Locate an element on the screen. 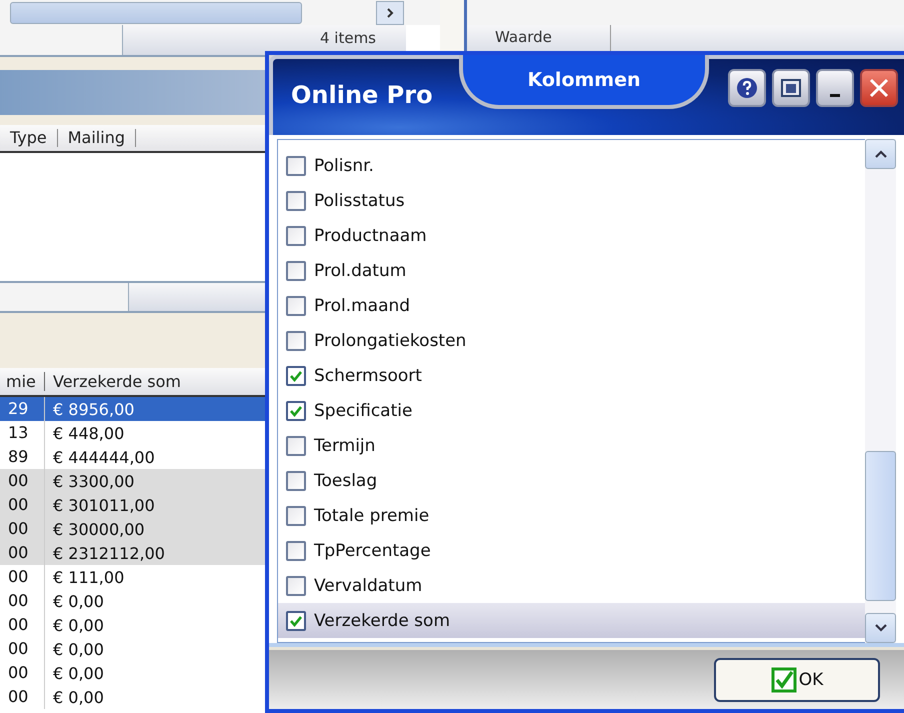 Image resolution: width=904 pixels, height=713 pixels. column-option: Prol.maand is located at coordinates (571, 305).